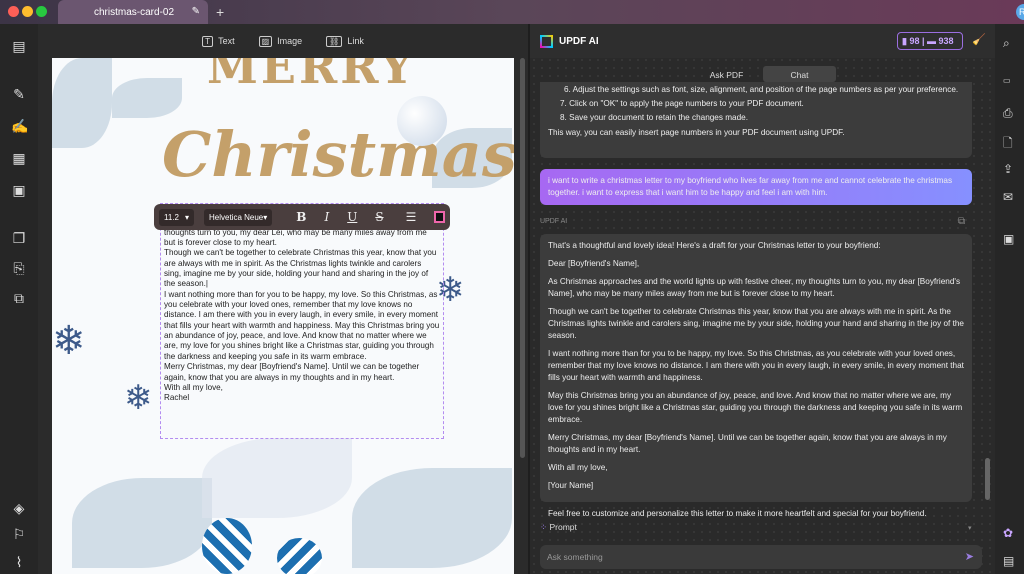  Describe the element at coordinates (338, 154) in the screenshot. I see `christmas-heading: Christmas` at that location.